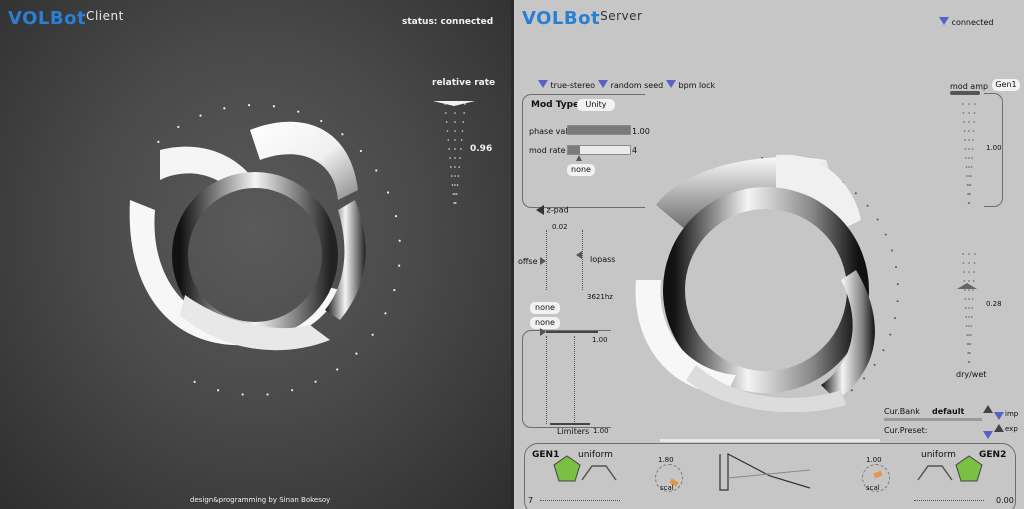  I want to click on phase-val-slider, so click(599, 130).